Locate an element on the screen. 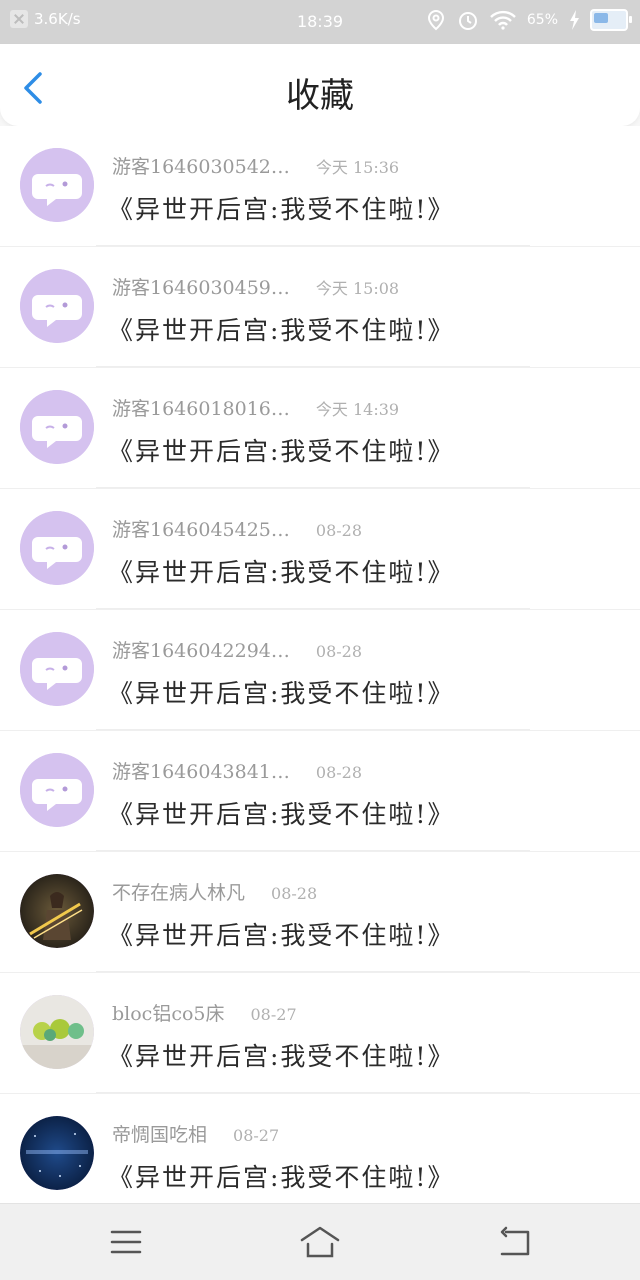 This screenshot has height=1280, width=640. fruit-photo-icon is located at coordinates (57, 1032).